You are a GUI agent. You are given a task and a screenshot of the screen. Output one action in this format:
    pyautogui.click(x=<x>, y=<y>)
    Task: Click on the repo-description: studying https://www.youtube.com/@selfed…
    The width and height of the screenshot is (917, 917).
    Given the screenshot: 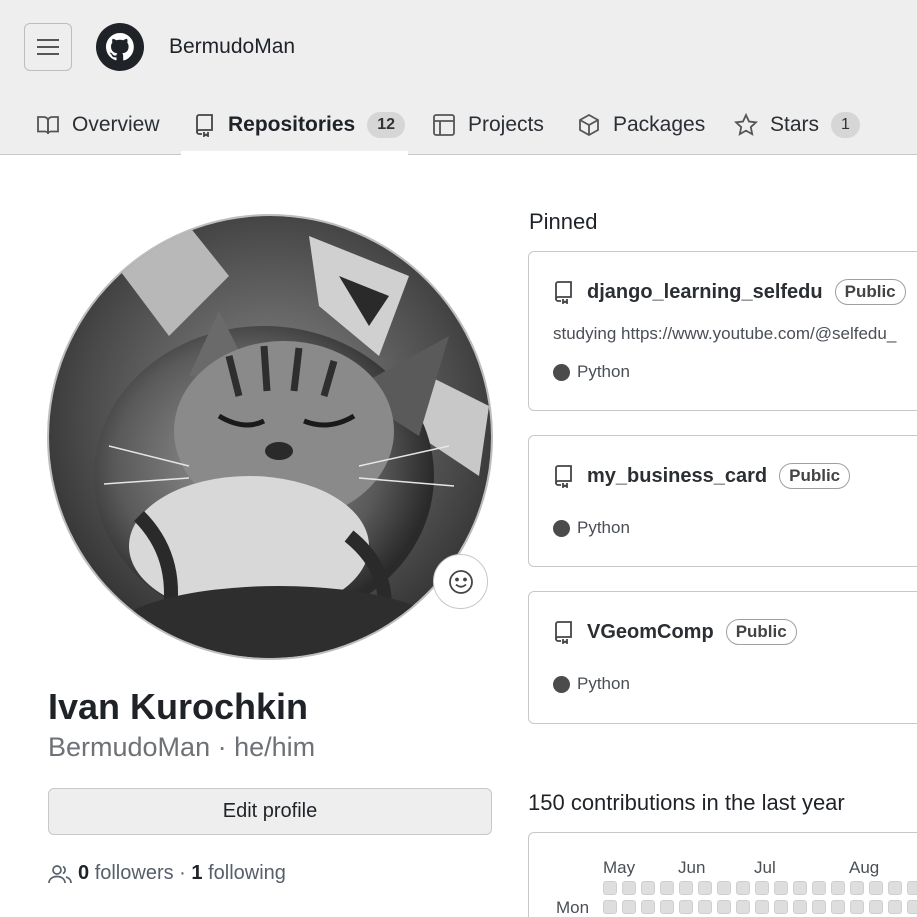 What is the action you would take?
    pyautogui.click(x=725, y=333)
    